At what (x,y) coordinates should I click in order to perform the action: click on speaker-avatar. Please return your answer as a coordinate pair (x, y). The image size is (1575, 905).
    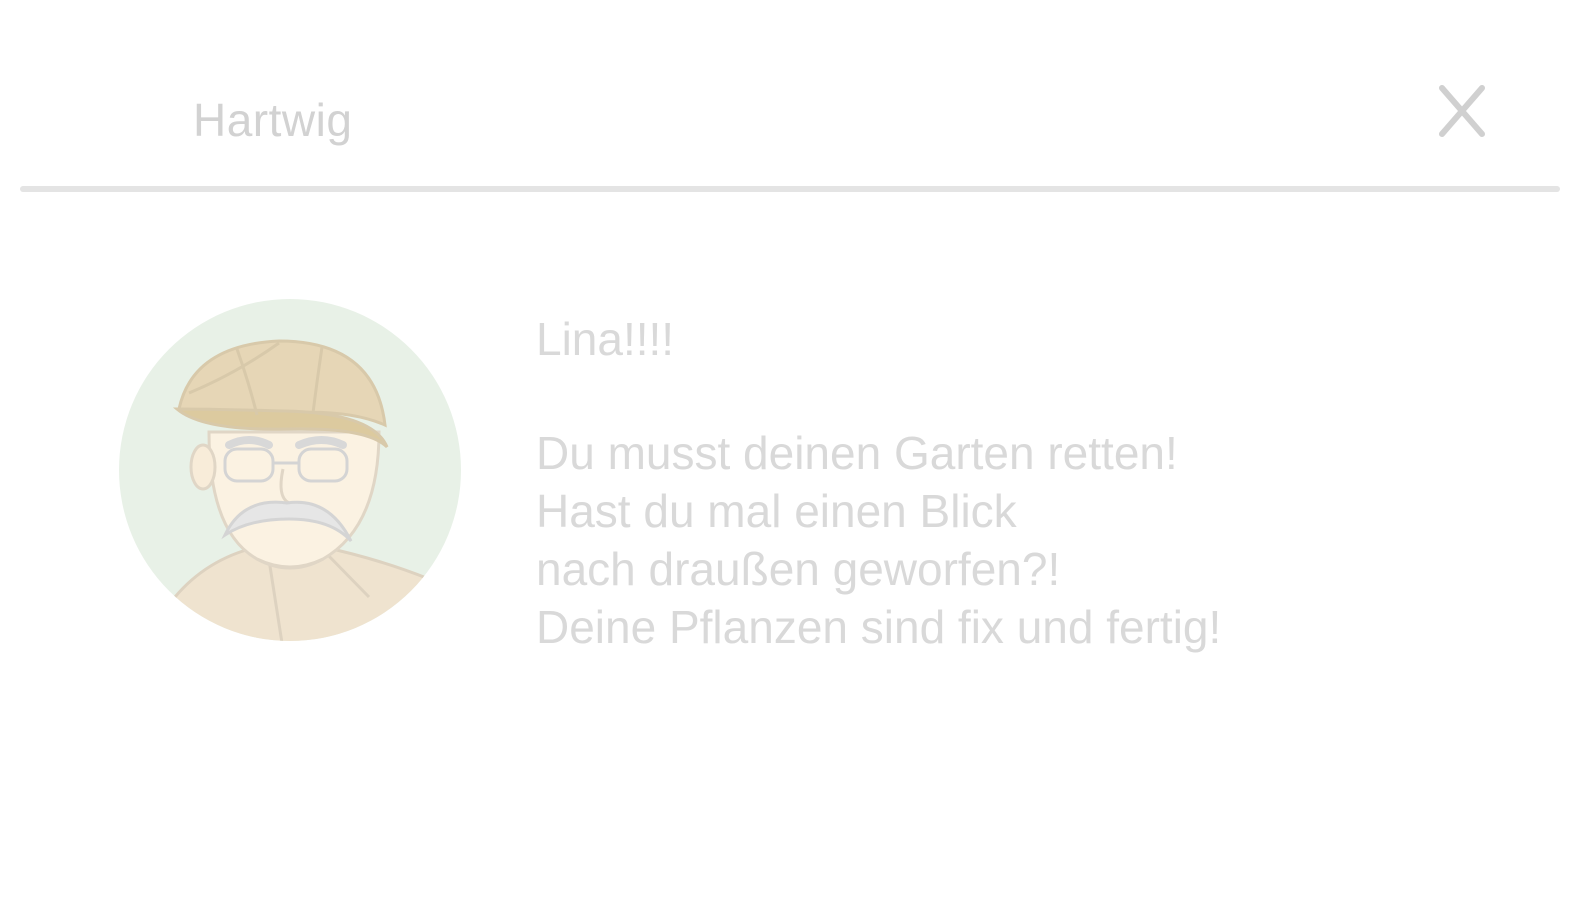
    Looking at the image, I should click on (290, 470).